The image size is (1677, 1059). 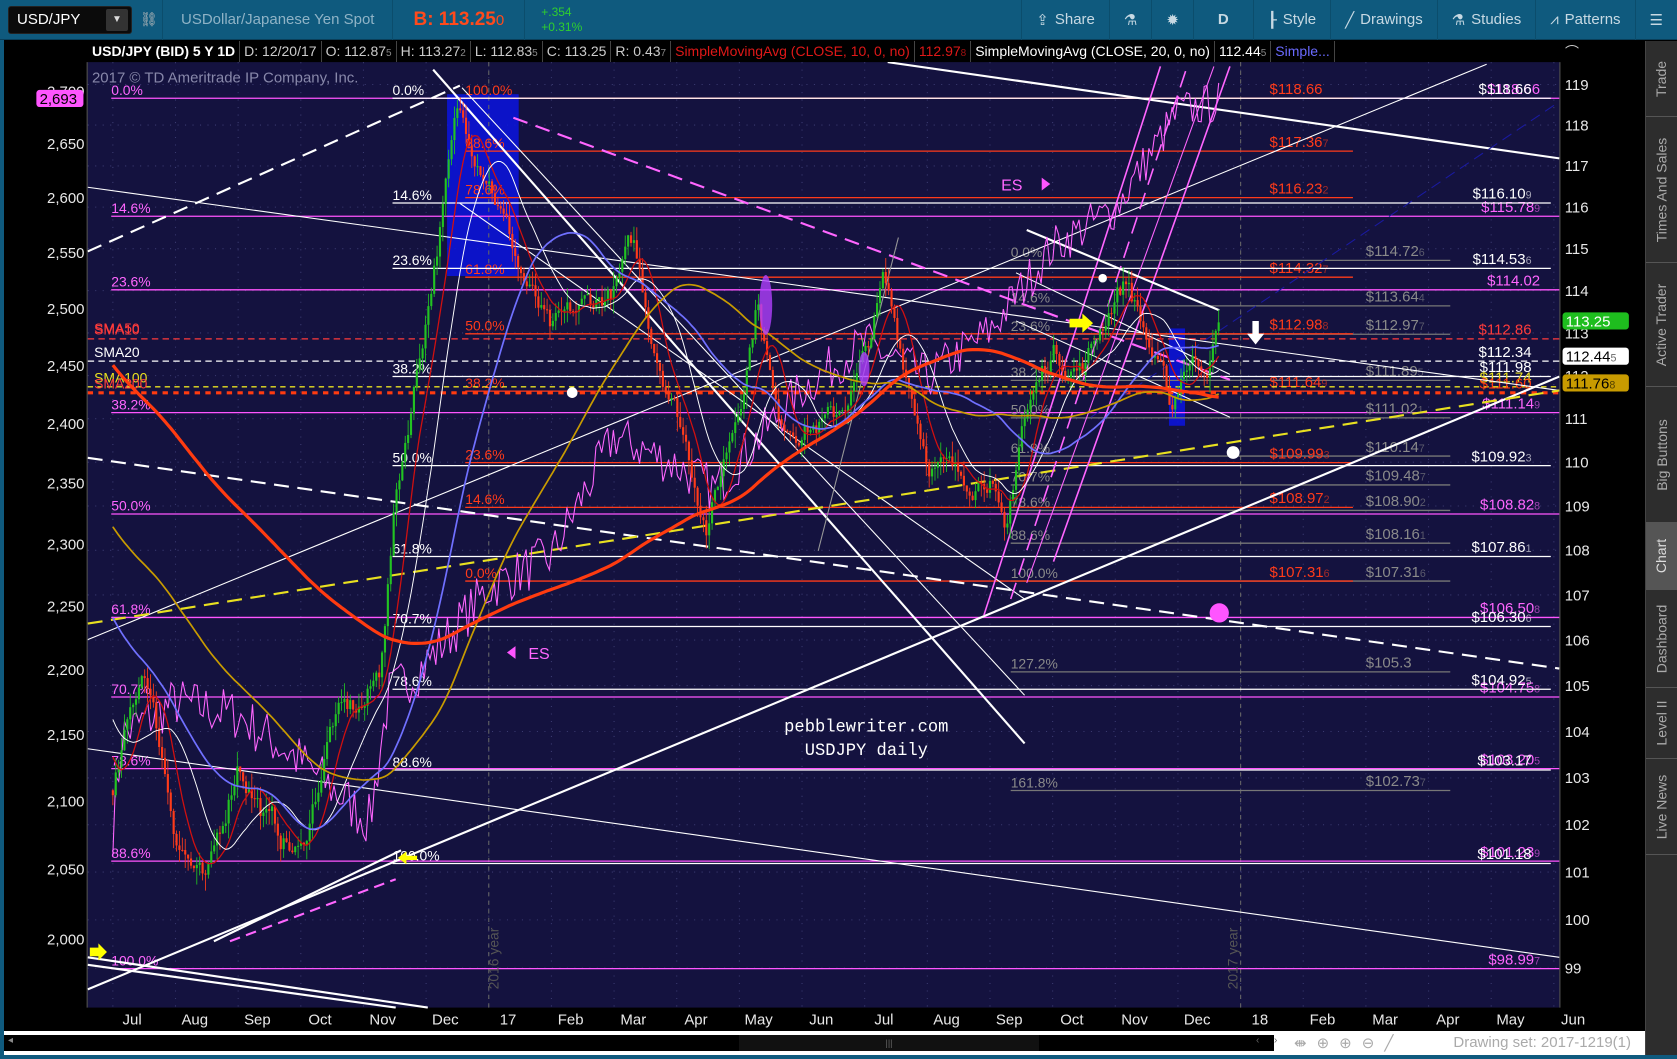 I want to click on tab-live-news: Live News, so click(x=1661, y=807).